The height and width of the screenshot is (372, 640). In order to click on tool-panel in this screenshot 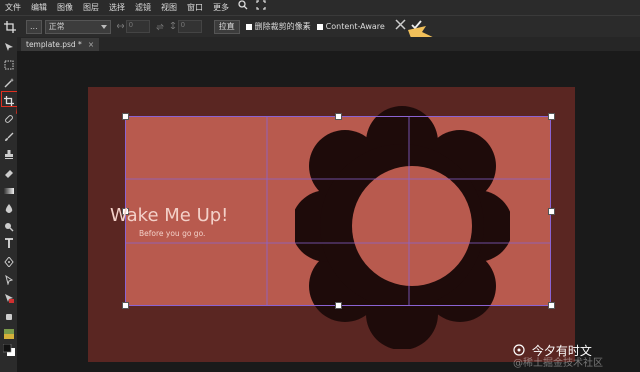, I will do `click(8, 204)`.